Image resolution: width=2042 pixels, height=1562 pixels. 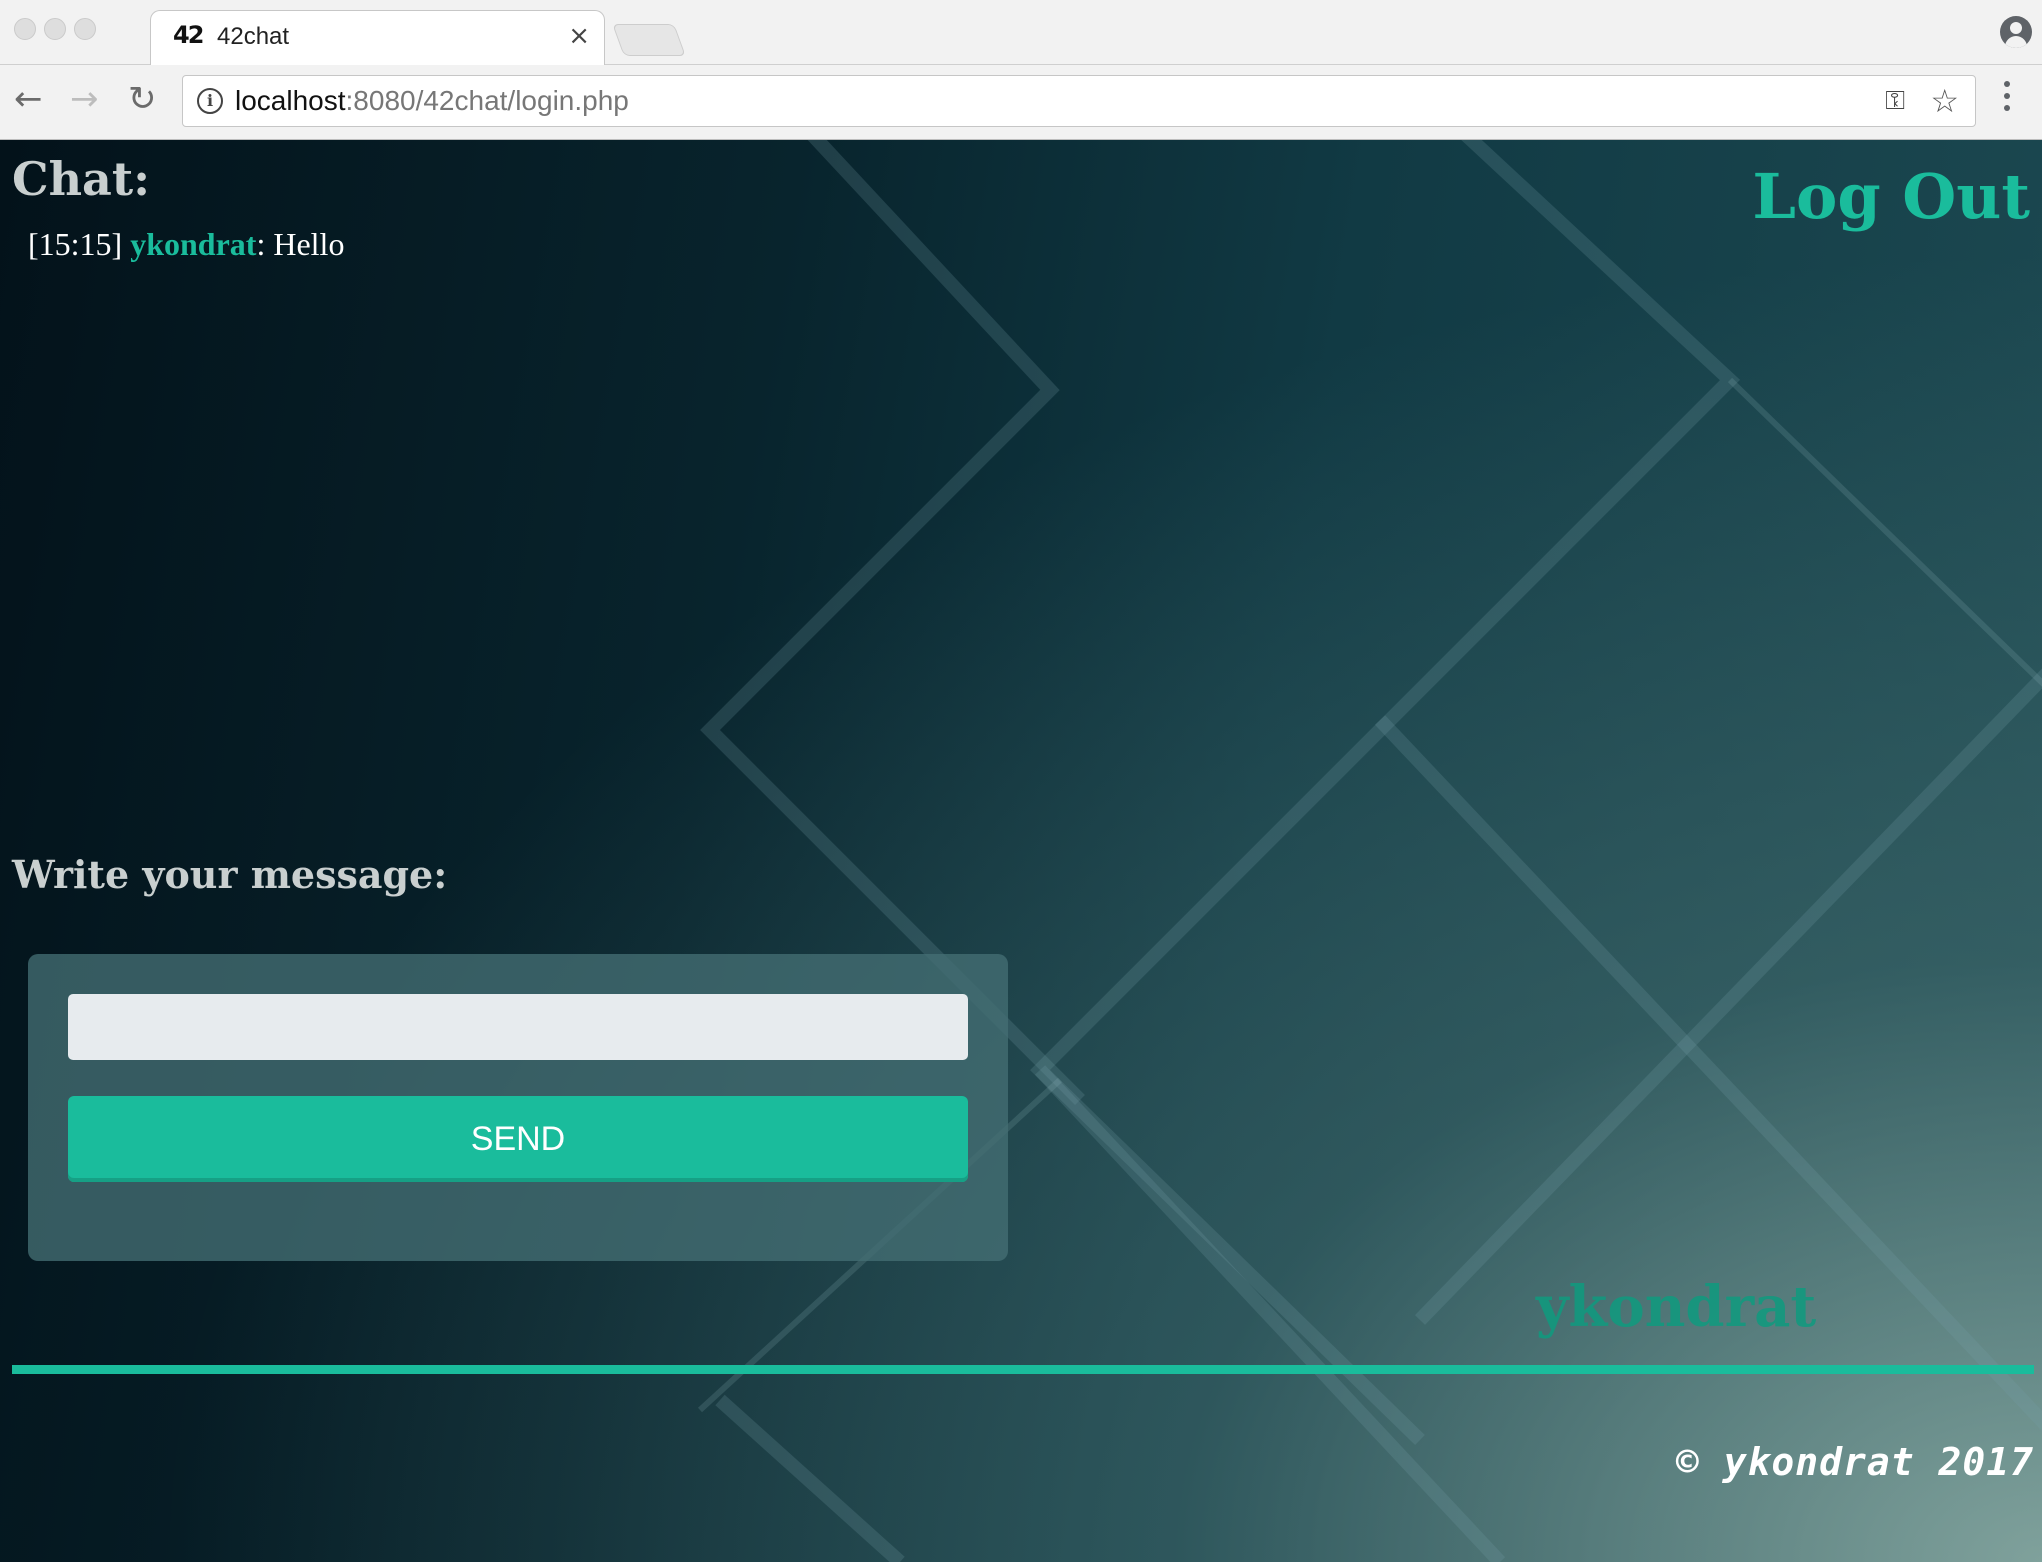 I want to click on write-message-label: Write your message:, so click(x=230, y=874).